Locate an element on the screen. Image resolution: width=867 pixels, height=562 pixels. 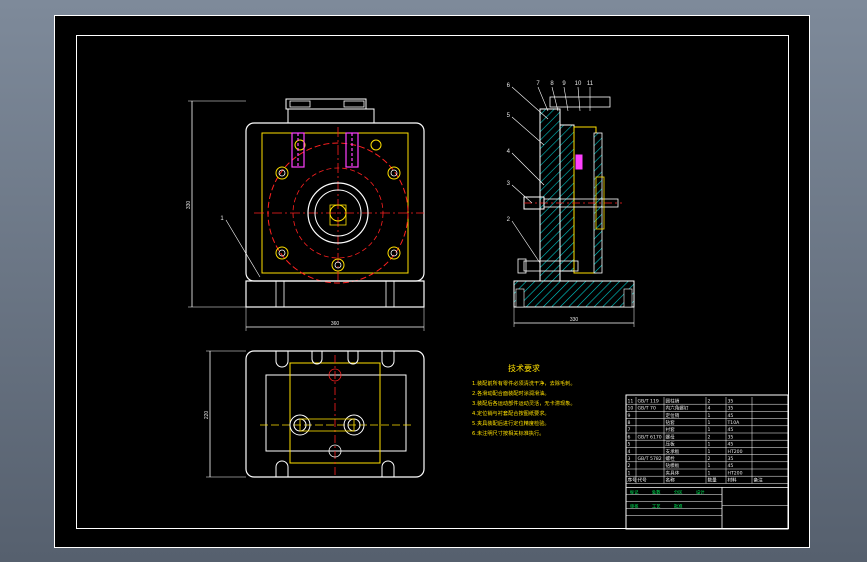
top-dim-label: 220 is located at coordinates (207, 415).